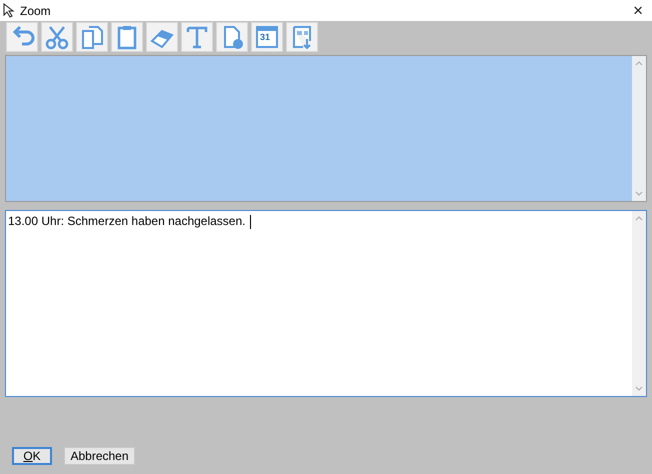 This screenshot has height=474, width=652. I want to click on text-button, so click(197, 37).